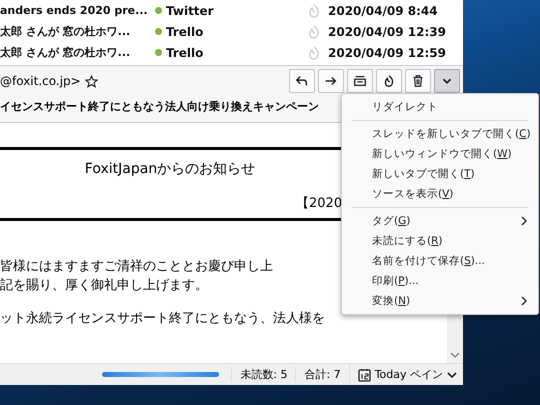  I want to click on message-date: 2020/04/09 12:59, so click(387, 53).